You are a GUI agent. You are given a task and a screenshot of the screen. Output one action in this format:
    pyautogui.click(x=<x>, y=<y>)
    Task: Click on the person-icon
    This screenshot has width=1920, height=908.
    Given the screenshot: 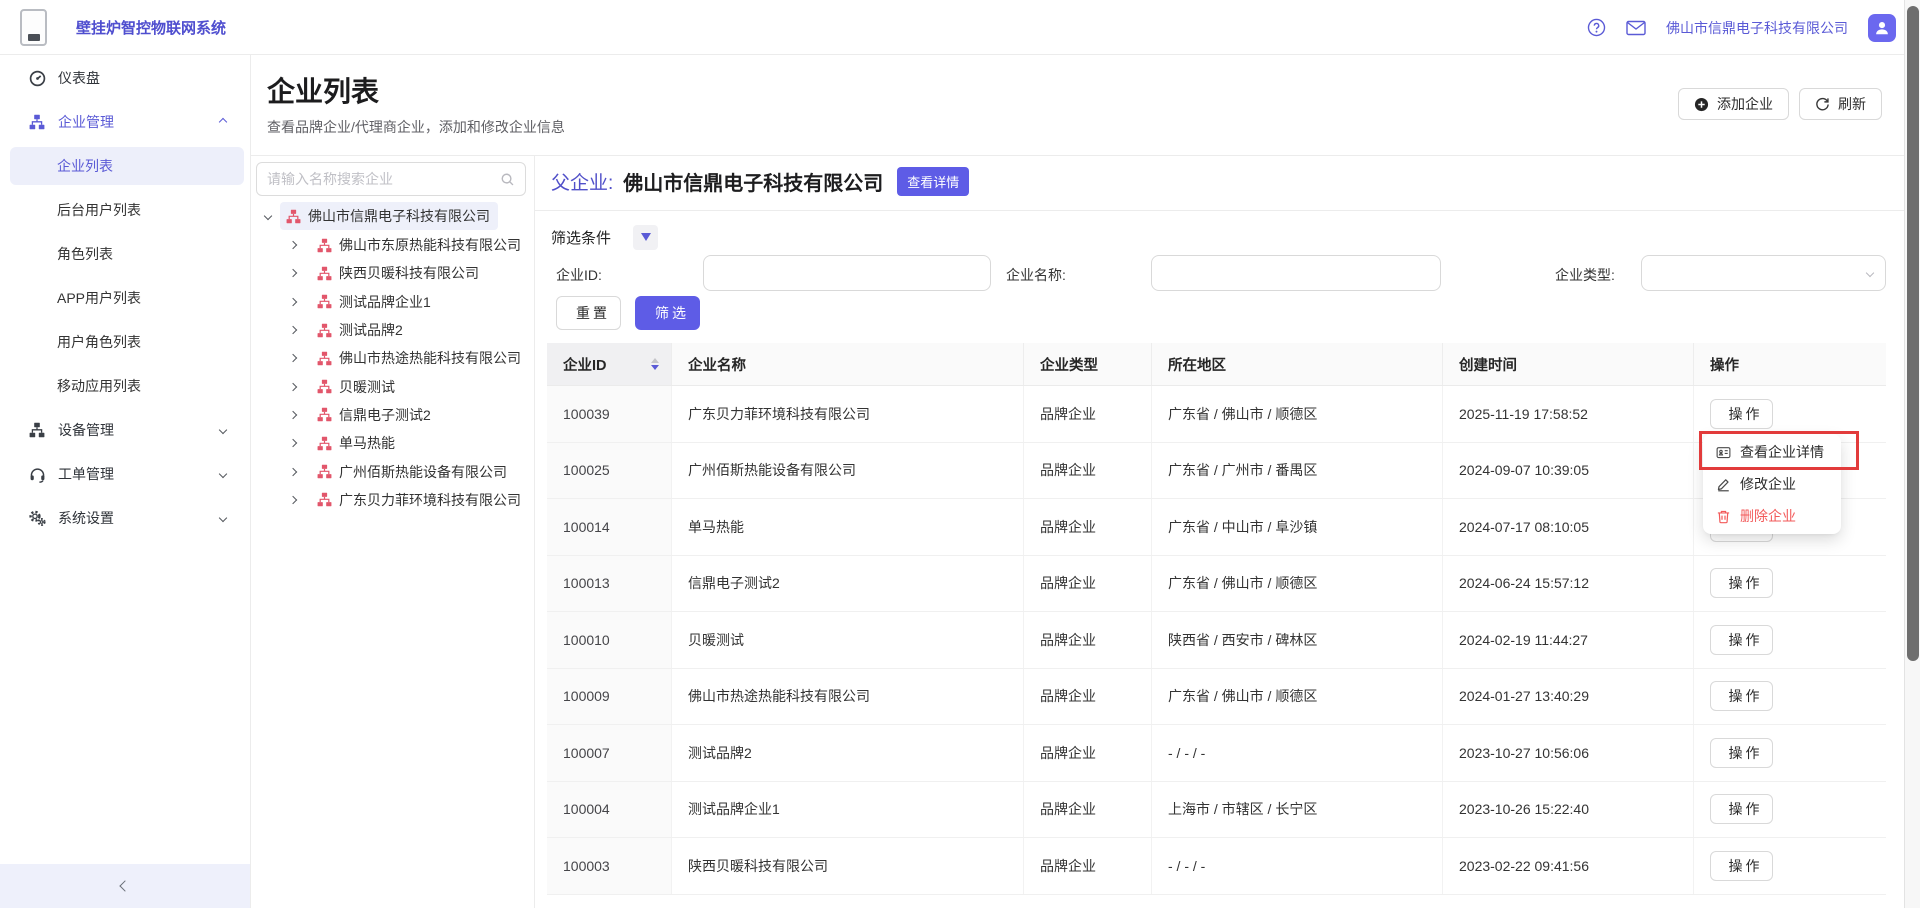 What is the action you would take?
    pyautogui.click(x=1882, y=28)
    